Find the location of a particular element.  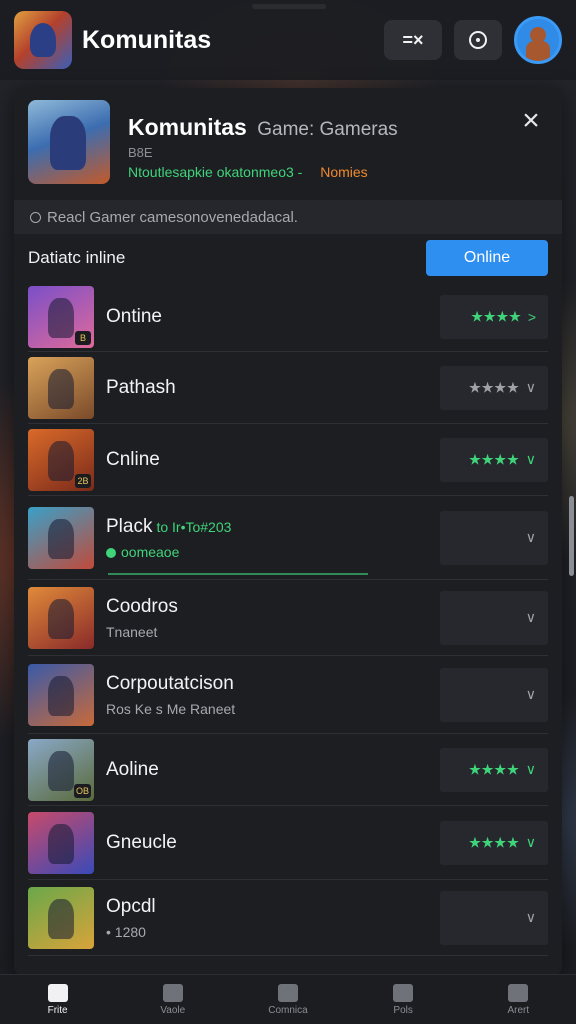

list-item: Gneucle ★★★★ ∨ is located at coordinates (288, 843).